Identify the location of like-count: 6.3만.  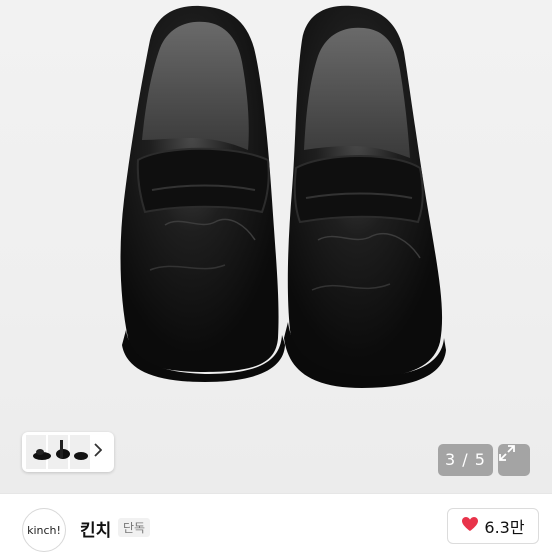
(504, 527).